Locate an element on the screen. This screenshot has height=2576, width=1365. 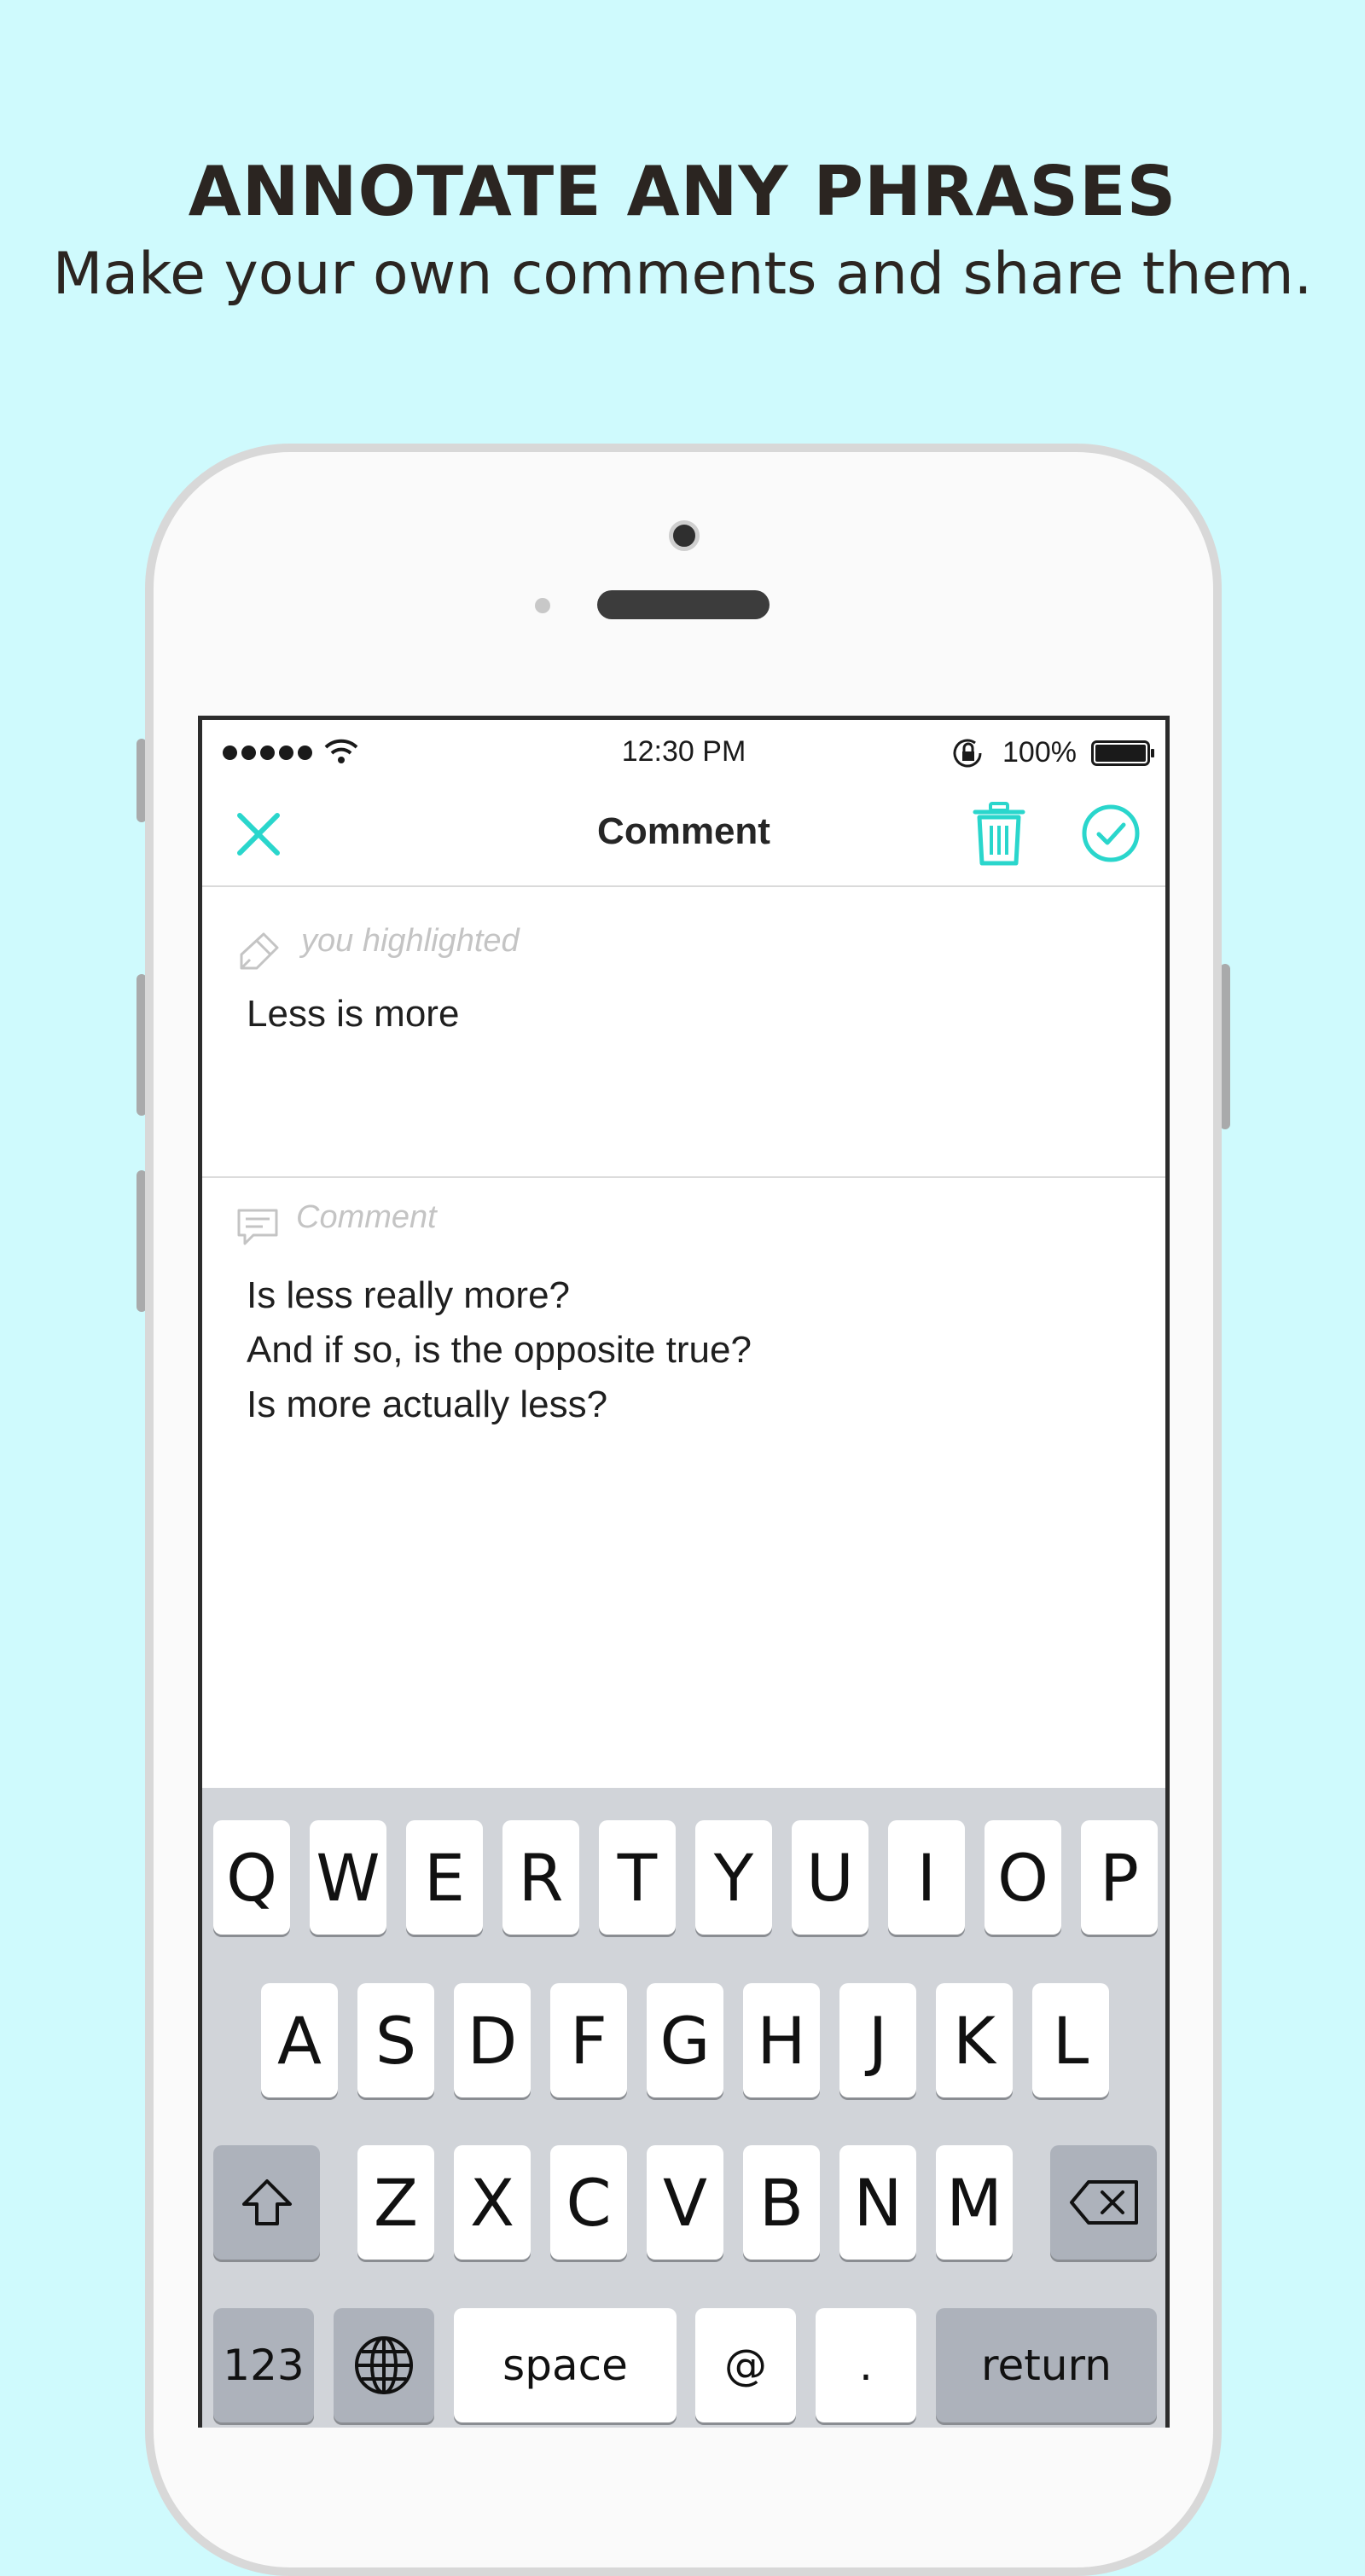
key-m: M is located at coordinates (975, 2202).